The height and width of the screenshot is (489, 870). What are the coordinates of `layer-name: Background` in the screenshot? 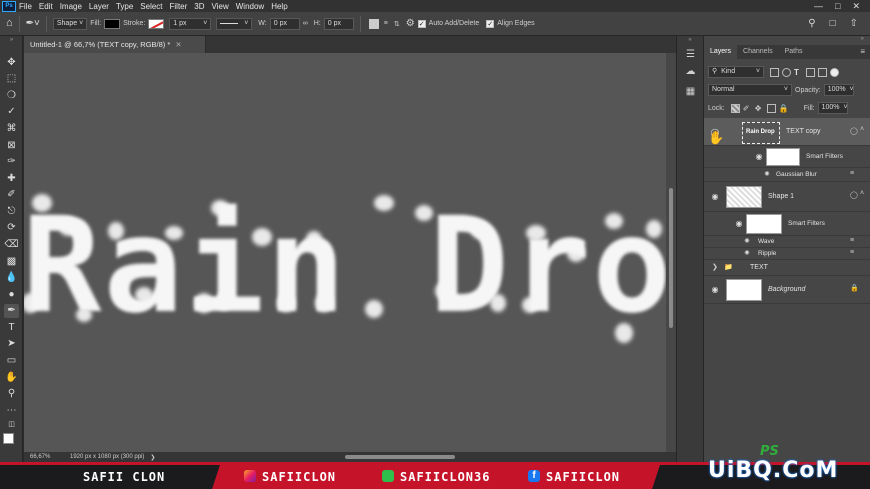 It's located at (786, 289).